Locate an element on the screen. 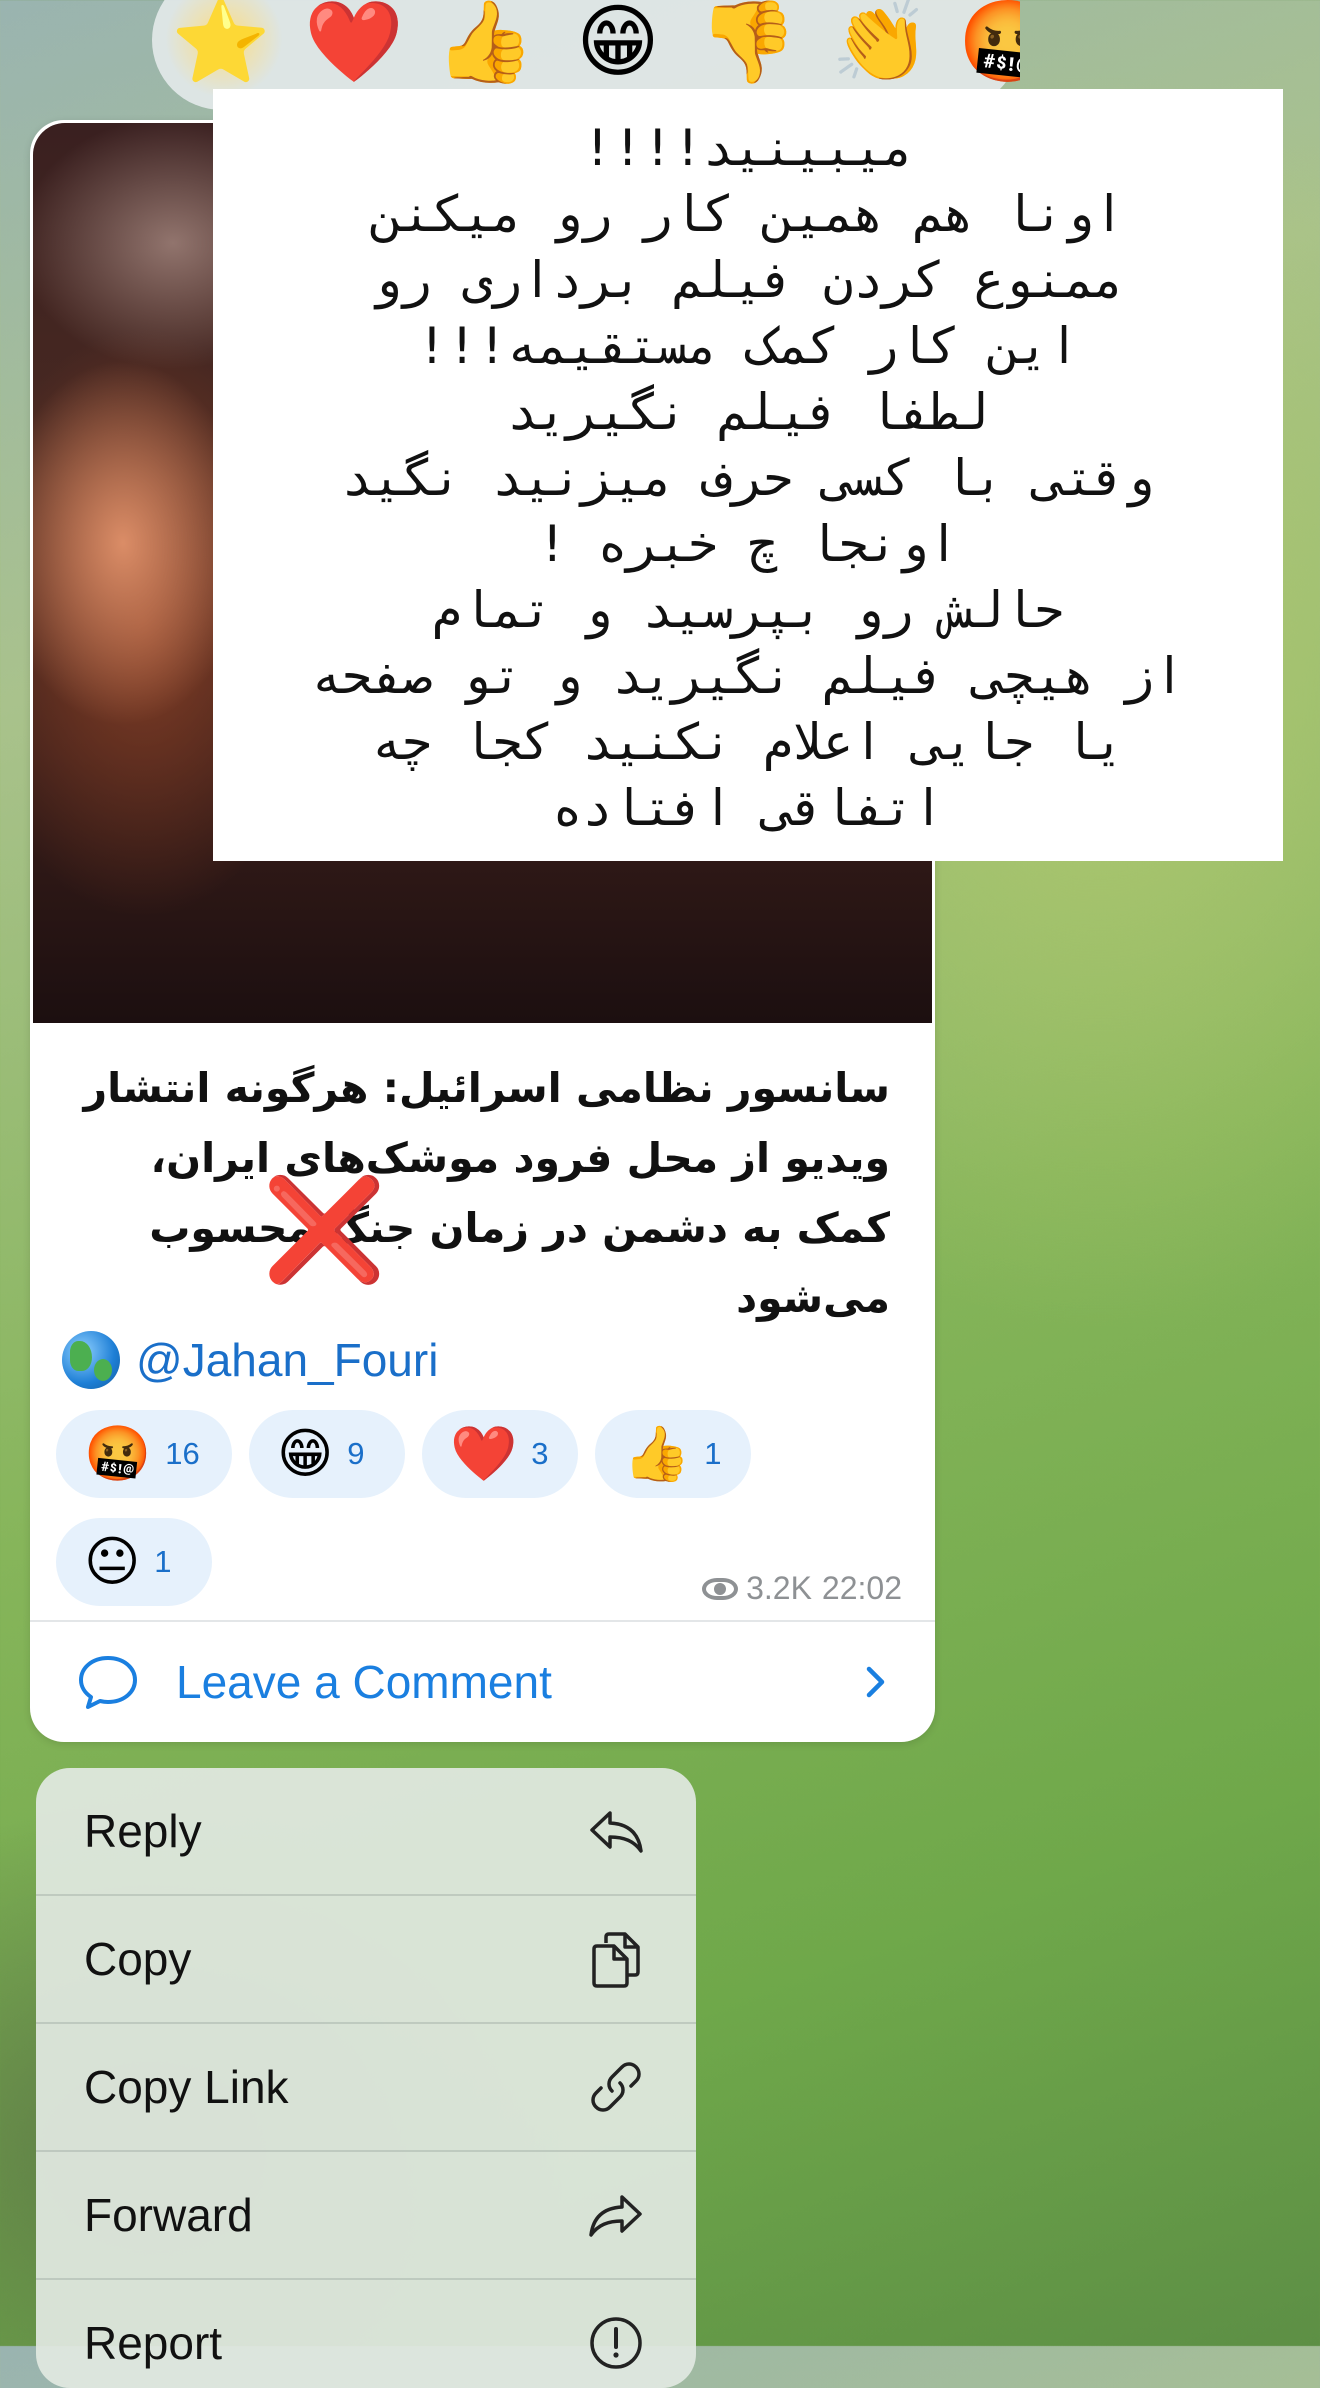 The height and width of the screenshot is (2388, 1320). message-time: 22:02 is located at coordinates (861, 1588).